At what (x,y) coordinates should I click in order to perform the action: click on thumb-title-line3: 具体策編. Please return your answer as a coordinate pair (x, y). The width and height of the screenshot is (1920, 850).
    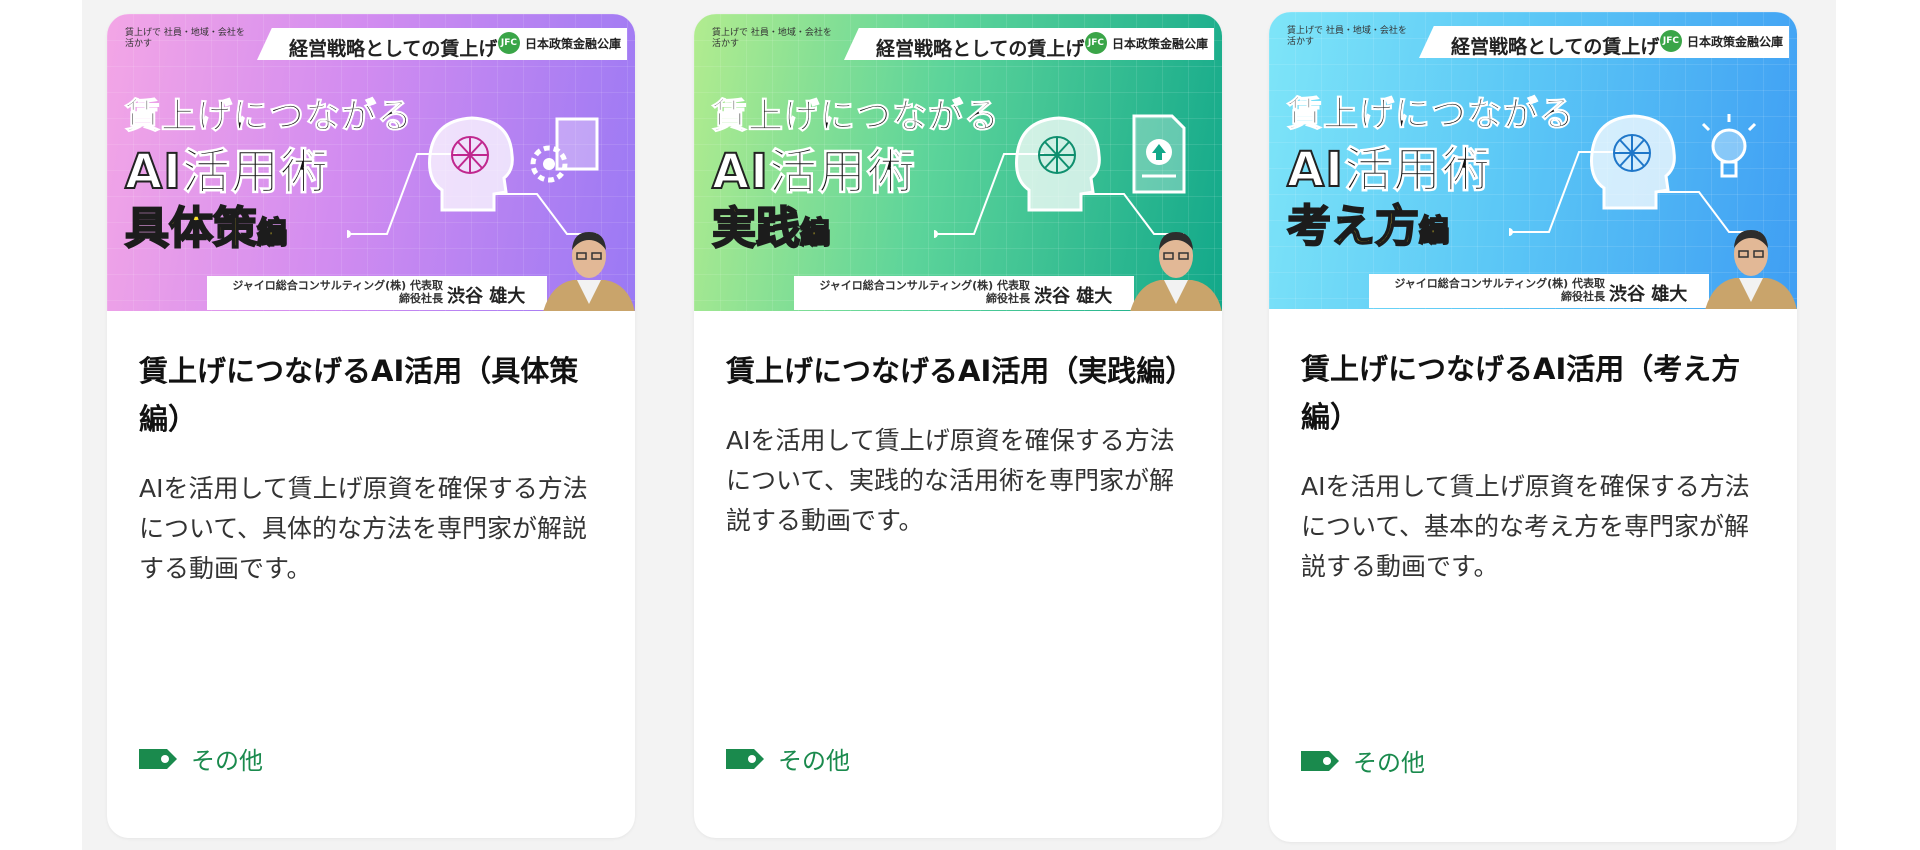
    Looking at the image, I should click on (206, 224).